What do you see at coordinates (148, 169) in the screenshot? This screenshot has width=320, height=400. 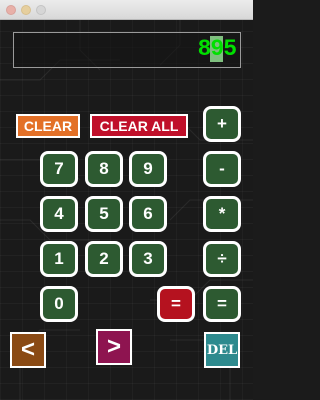 I see `digit-9-button: 9` at bounding box center [148, 169].